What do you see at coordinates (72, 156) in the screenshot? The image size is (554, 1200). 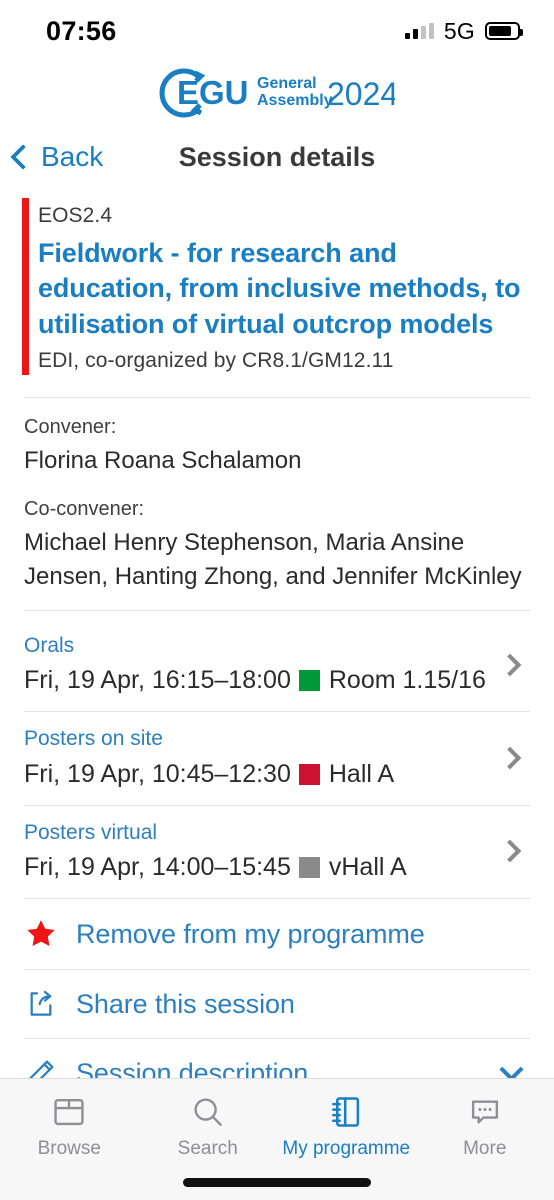 I see `back-button-label: Back` at bounding box center [72, 156].